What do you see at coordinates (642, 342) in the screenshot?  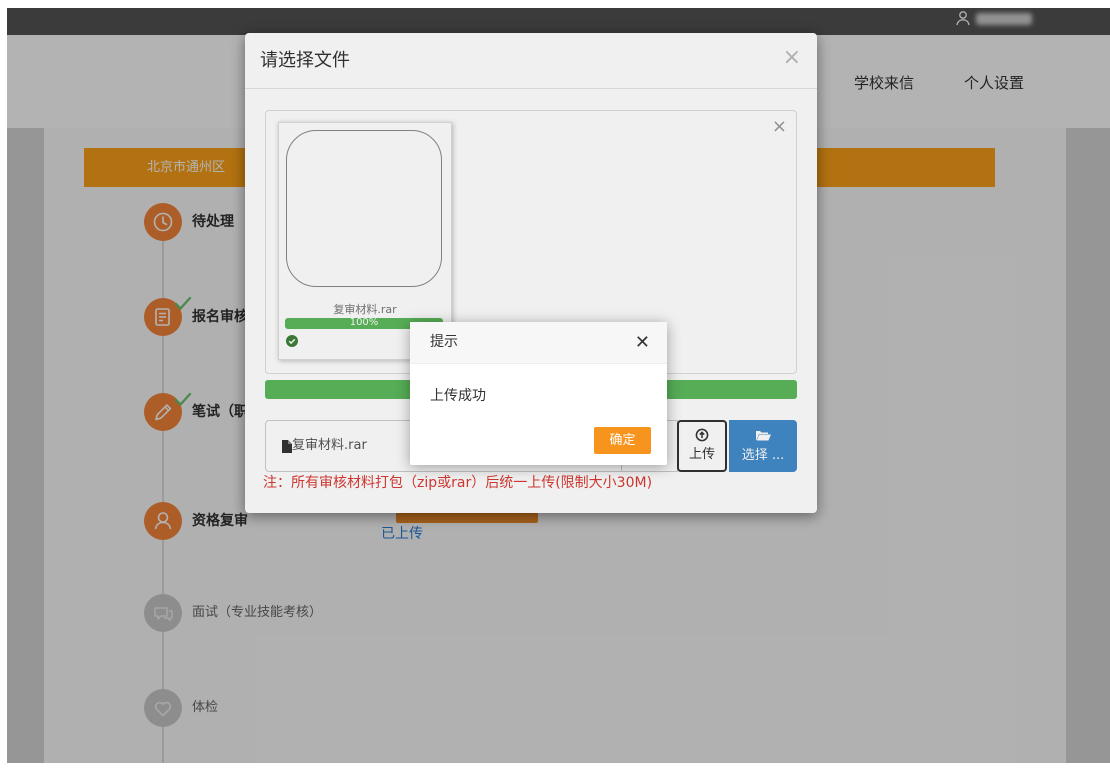 I see `alert-close-button: ✕` at bounding box center [642, 342].